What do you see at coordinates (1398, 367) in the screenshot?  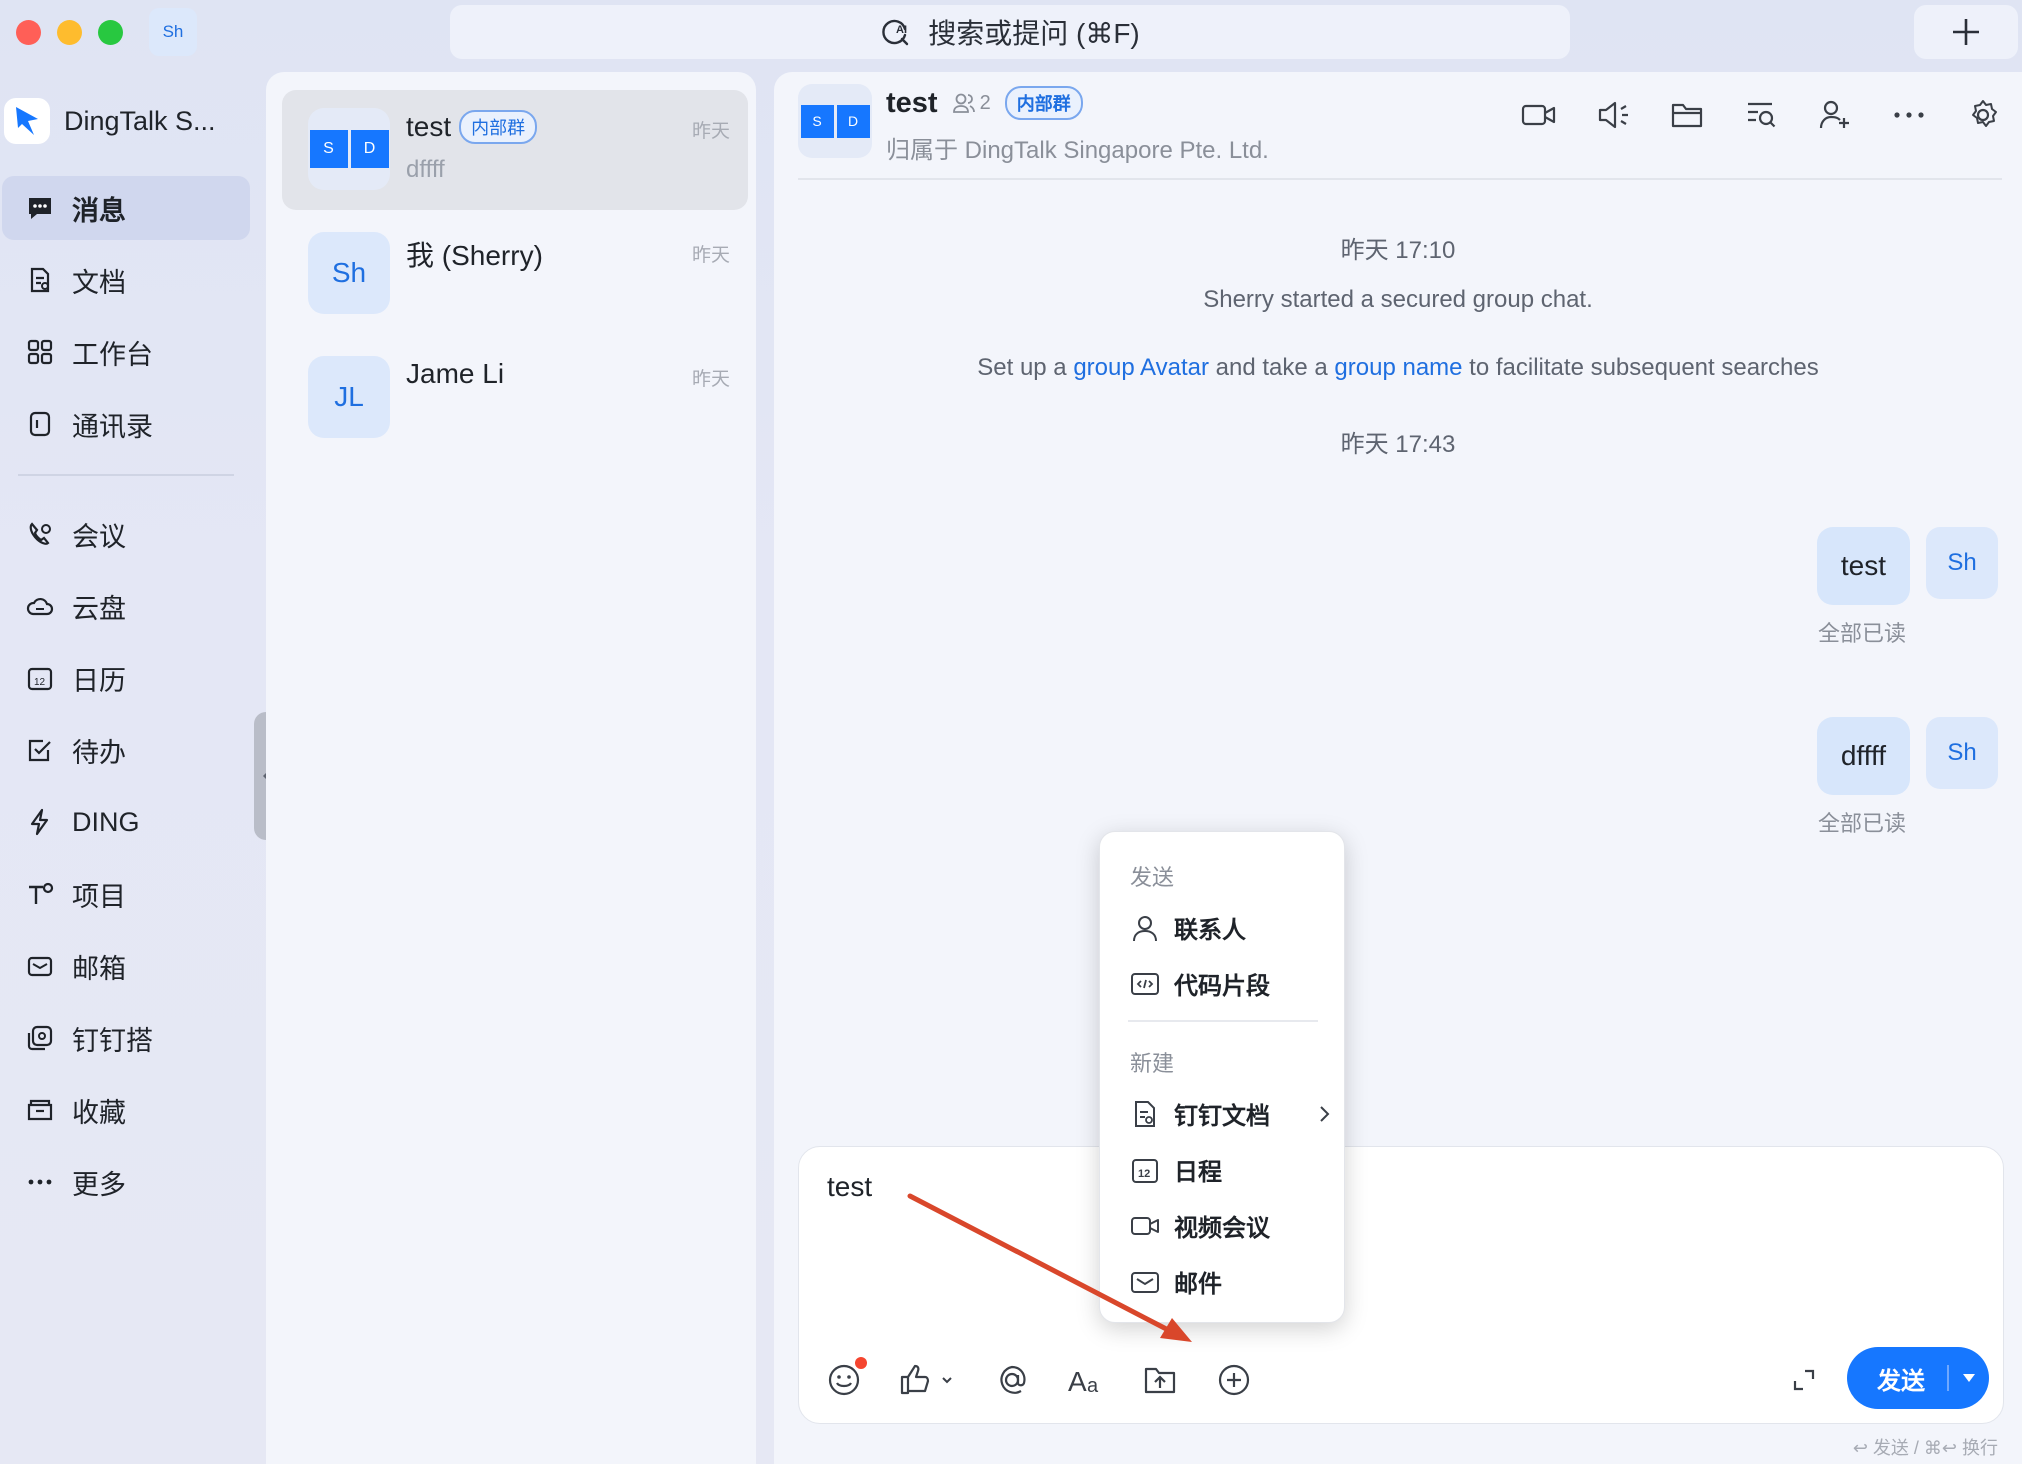 I see `set-group-name-link: group name` at bounding box center [1398, 367].